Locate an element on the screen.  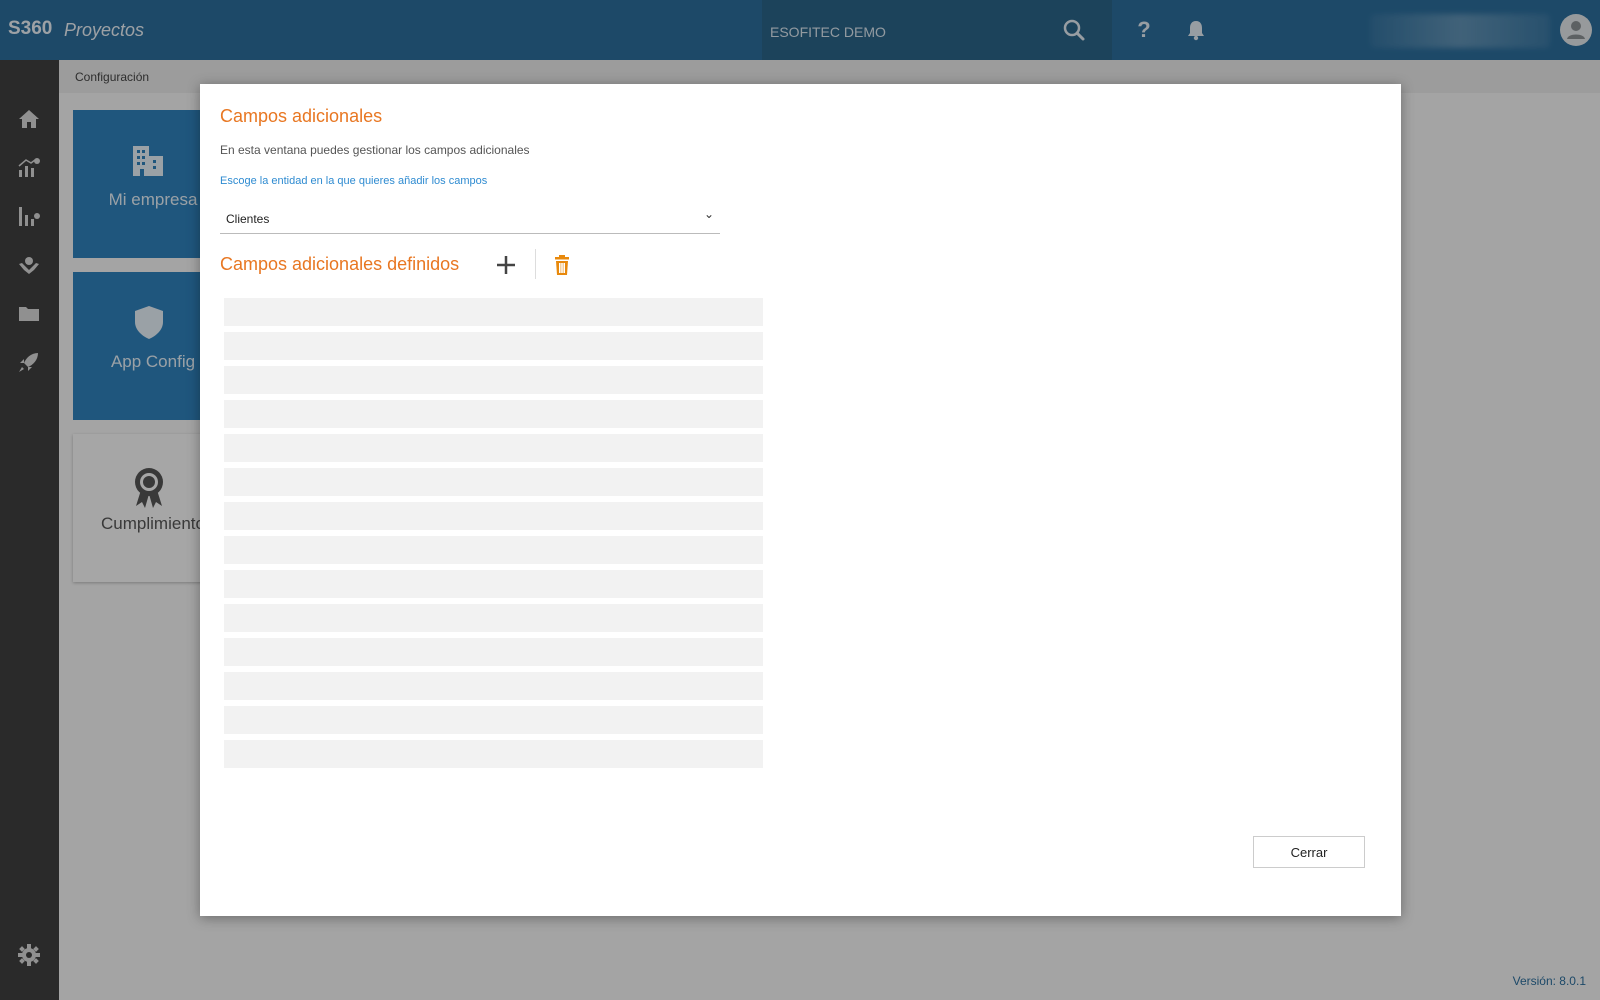
add-field-button is located at coordinates (506, 265).